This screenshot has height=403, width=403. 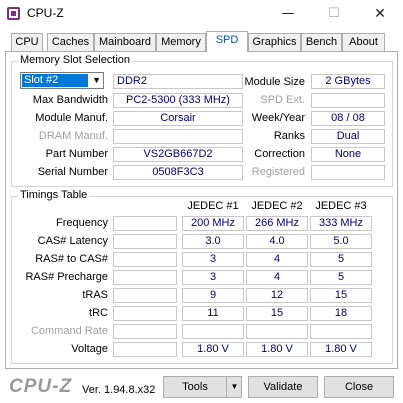 What do you see at coordinates (95, 295) in the screenshot?
I see `timing-row-label: tRAS` at bounding box center [95, 295].